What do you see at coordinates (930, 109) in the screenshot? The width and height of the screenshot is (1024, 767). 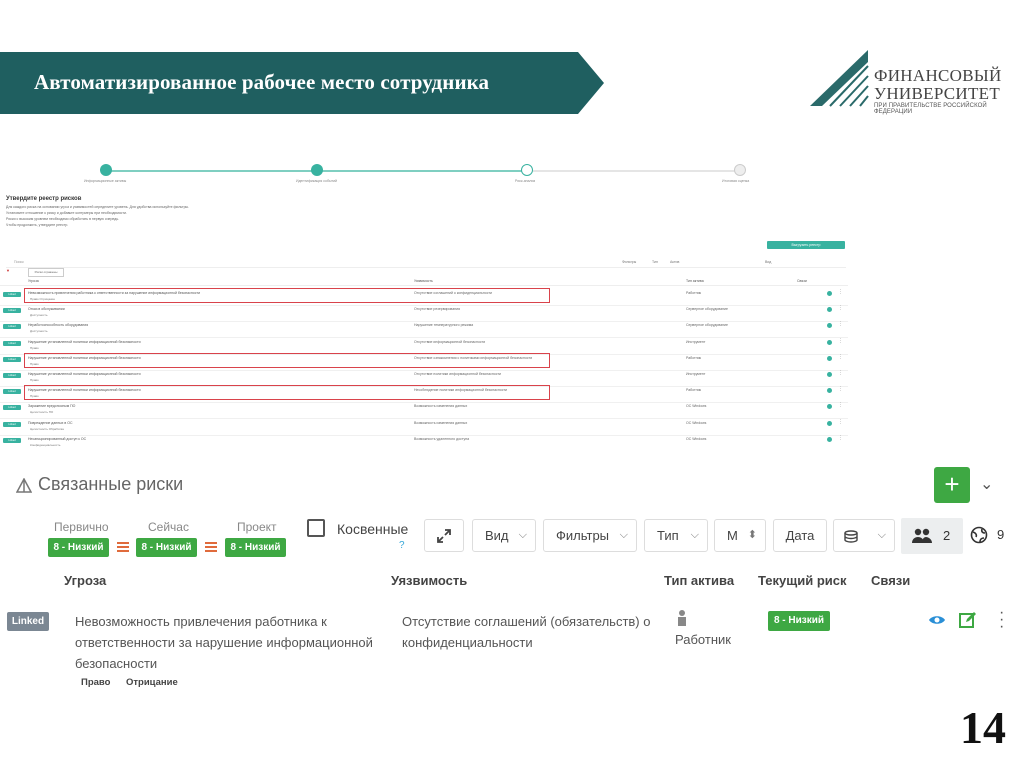 I see `logo-text-line3: ПРИ ПРАВИТЕЛЬСТВЕ РОССИЙСКОЙ ФЕДЕРАЦИИ` at bounding box center [930, 109].